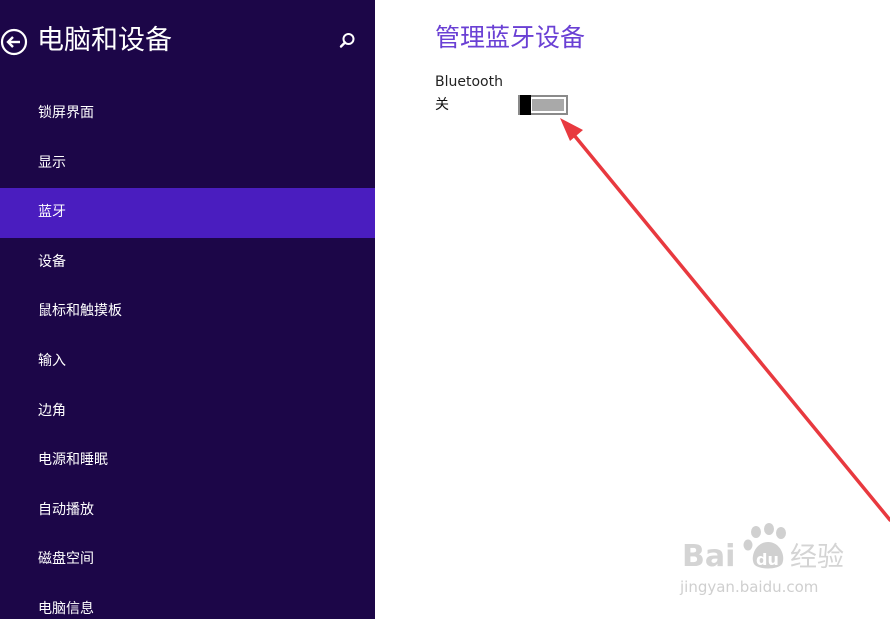  I want to click on search-button, so click(347, 41).